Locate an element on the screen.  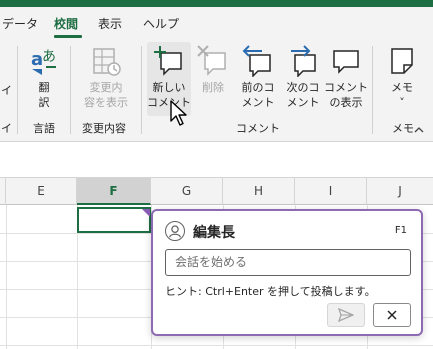
tab-help: ヘルプ is located at coordinates (161, 23).